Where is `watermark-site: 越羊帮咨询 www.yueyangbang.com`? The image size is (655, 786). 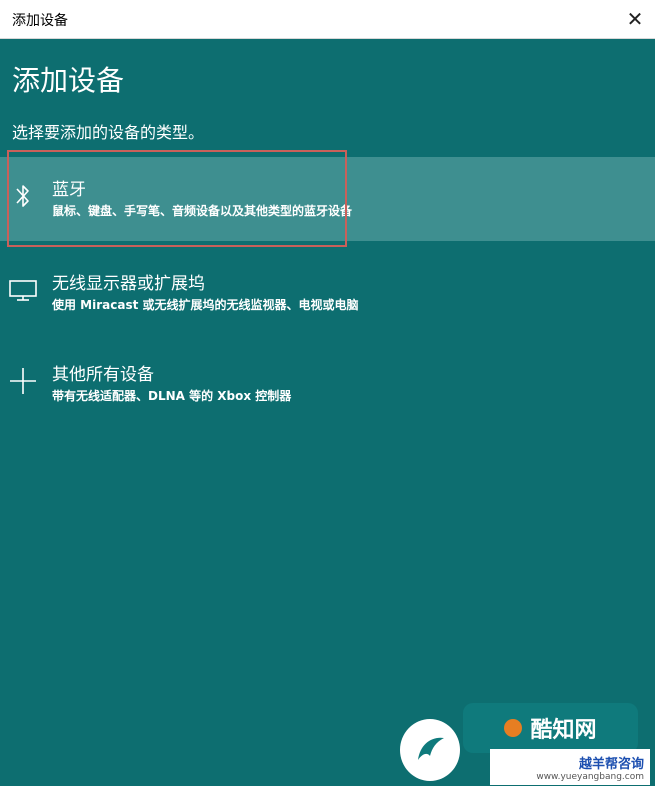
watermark-site: 越羊帮咨询 www.yueyangbang.com is located at coordinates (570, 767).